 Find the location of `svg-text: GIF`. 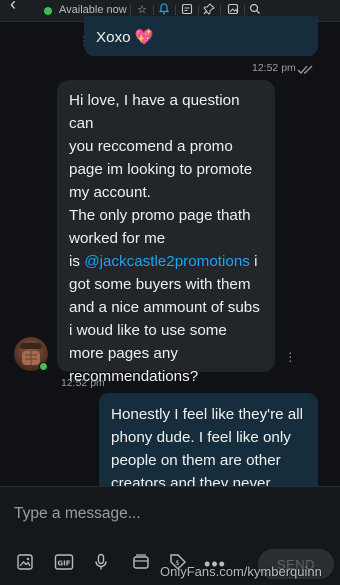

svg-text: GIF is located at coordinates (63, 564).